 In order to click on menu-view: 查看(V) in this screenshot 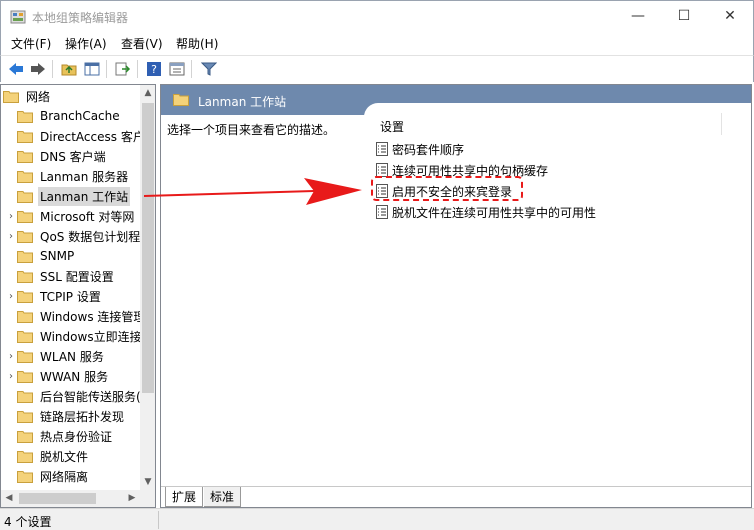, I will do `click(142, 43)`.